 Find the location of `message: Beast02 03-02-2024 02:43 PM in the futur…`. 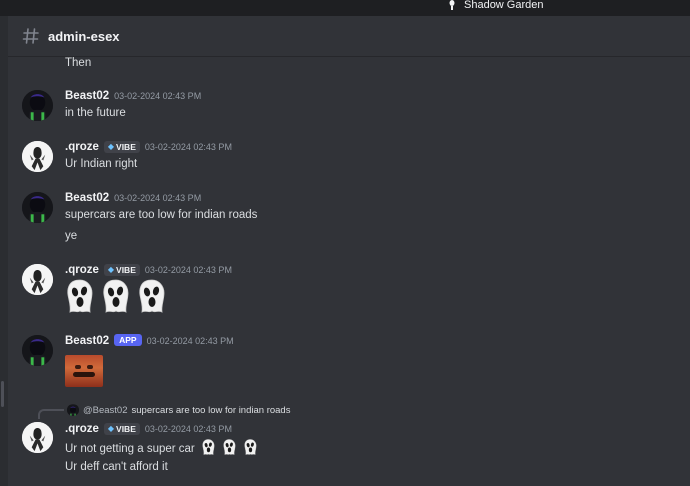

message: Beast02 03-02-2024 02:43 PM in the futur… is located at coordinates (349, 108).